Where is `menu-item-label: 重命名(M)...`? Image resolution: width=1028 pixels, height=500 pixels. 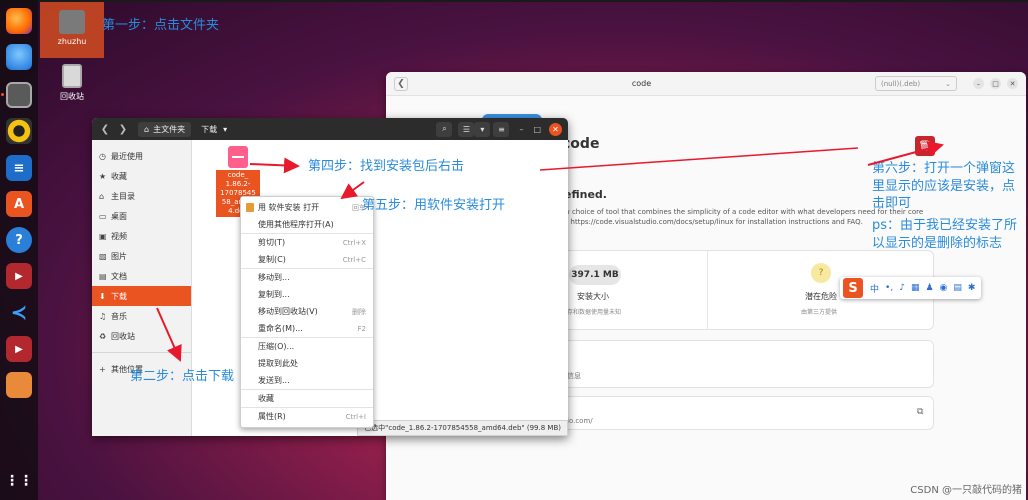 menu-item-label: 重命名(M)... is located at coordinates (280, 328).